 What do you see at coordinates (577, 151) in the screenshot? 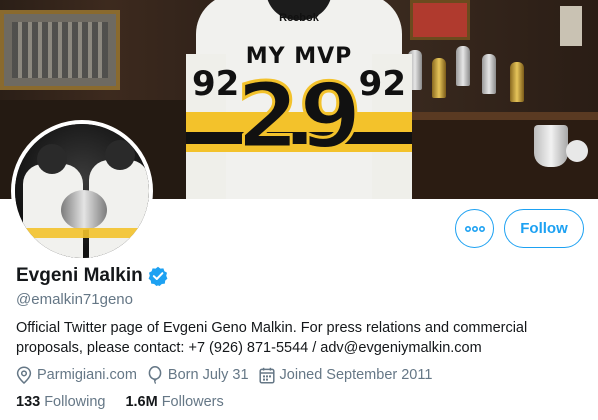
I see `hockey-ball` at bounding box center [577, 151].